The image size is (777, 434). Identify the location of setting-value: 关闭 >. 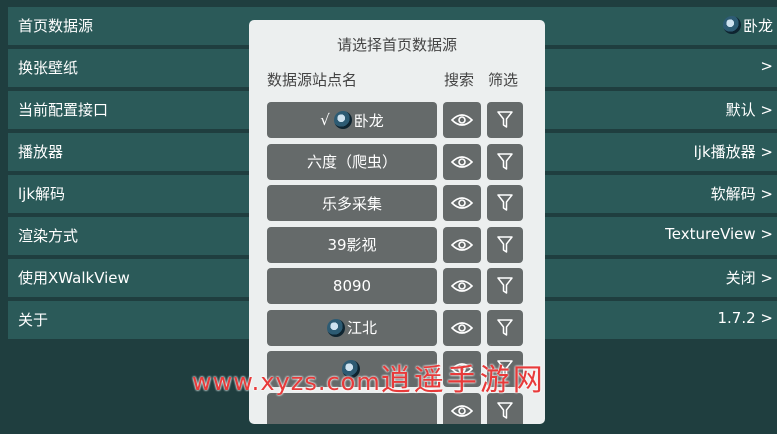
(749, 278).